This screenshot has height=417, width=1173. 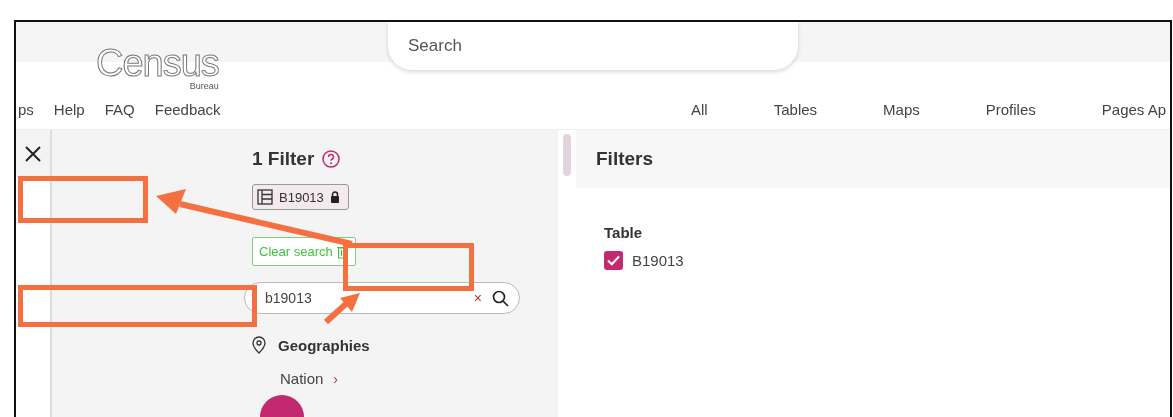 I want to click on category-tab: Maps, so click(x=901, y=109).